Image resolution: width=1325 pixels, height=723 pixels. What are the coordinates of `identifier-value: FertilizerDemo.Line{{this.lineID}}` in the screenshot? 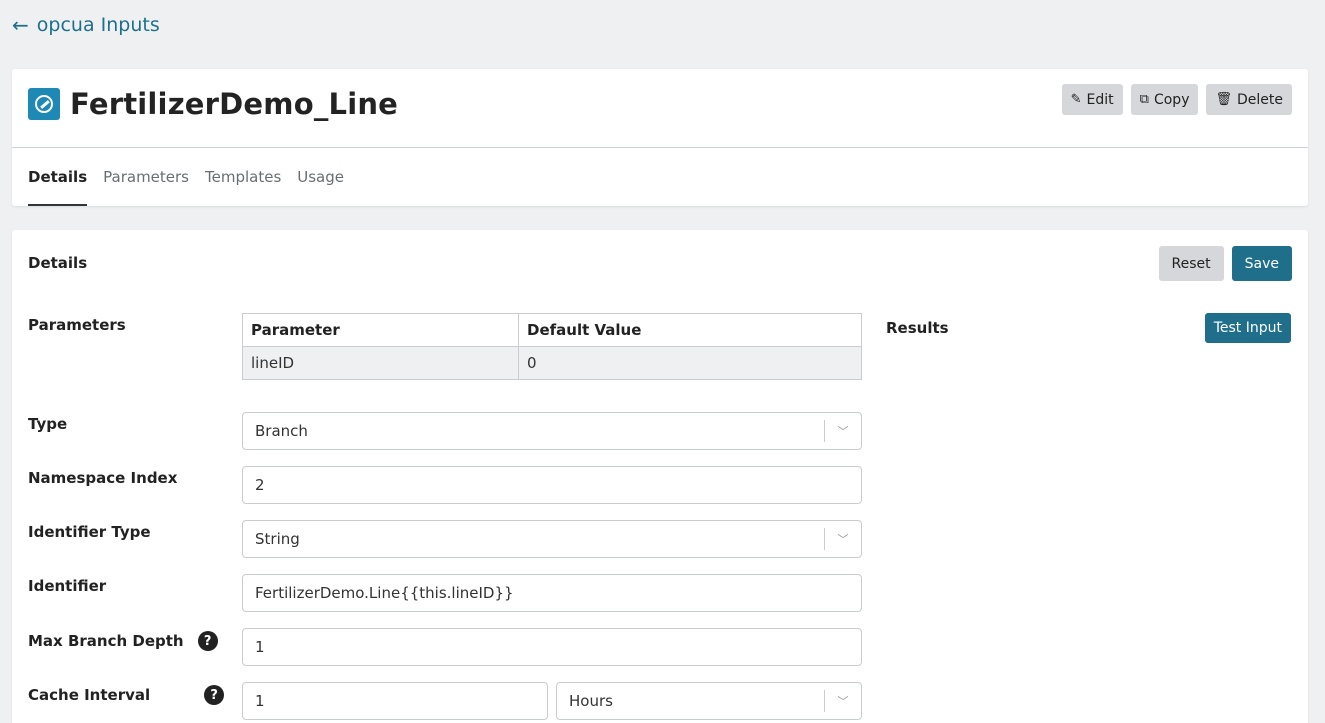 It's located at (384, 593).